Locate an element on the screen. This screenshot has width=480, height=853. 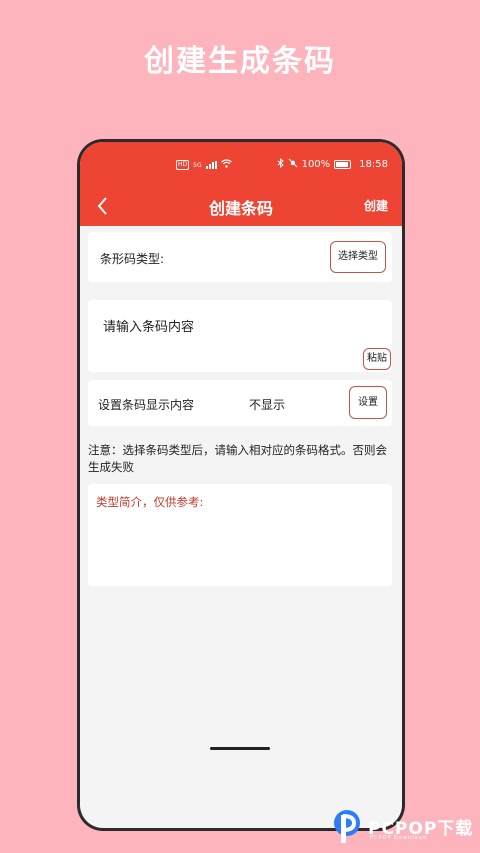
clock: 18:58 is located at coordinates (373, 164).